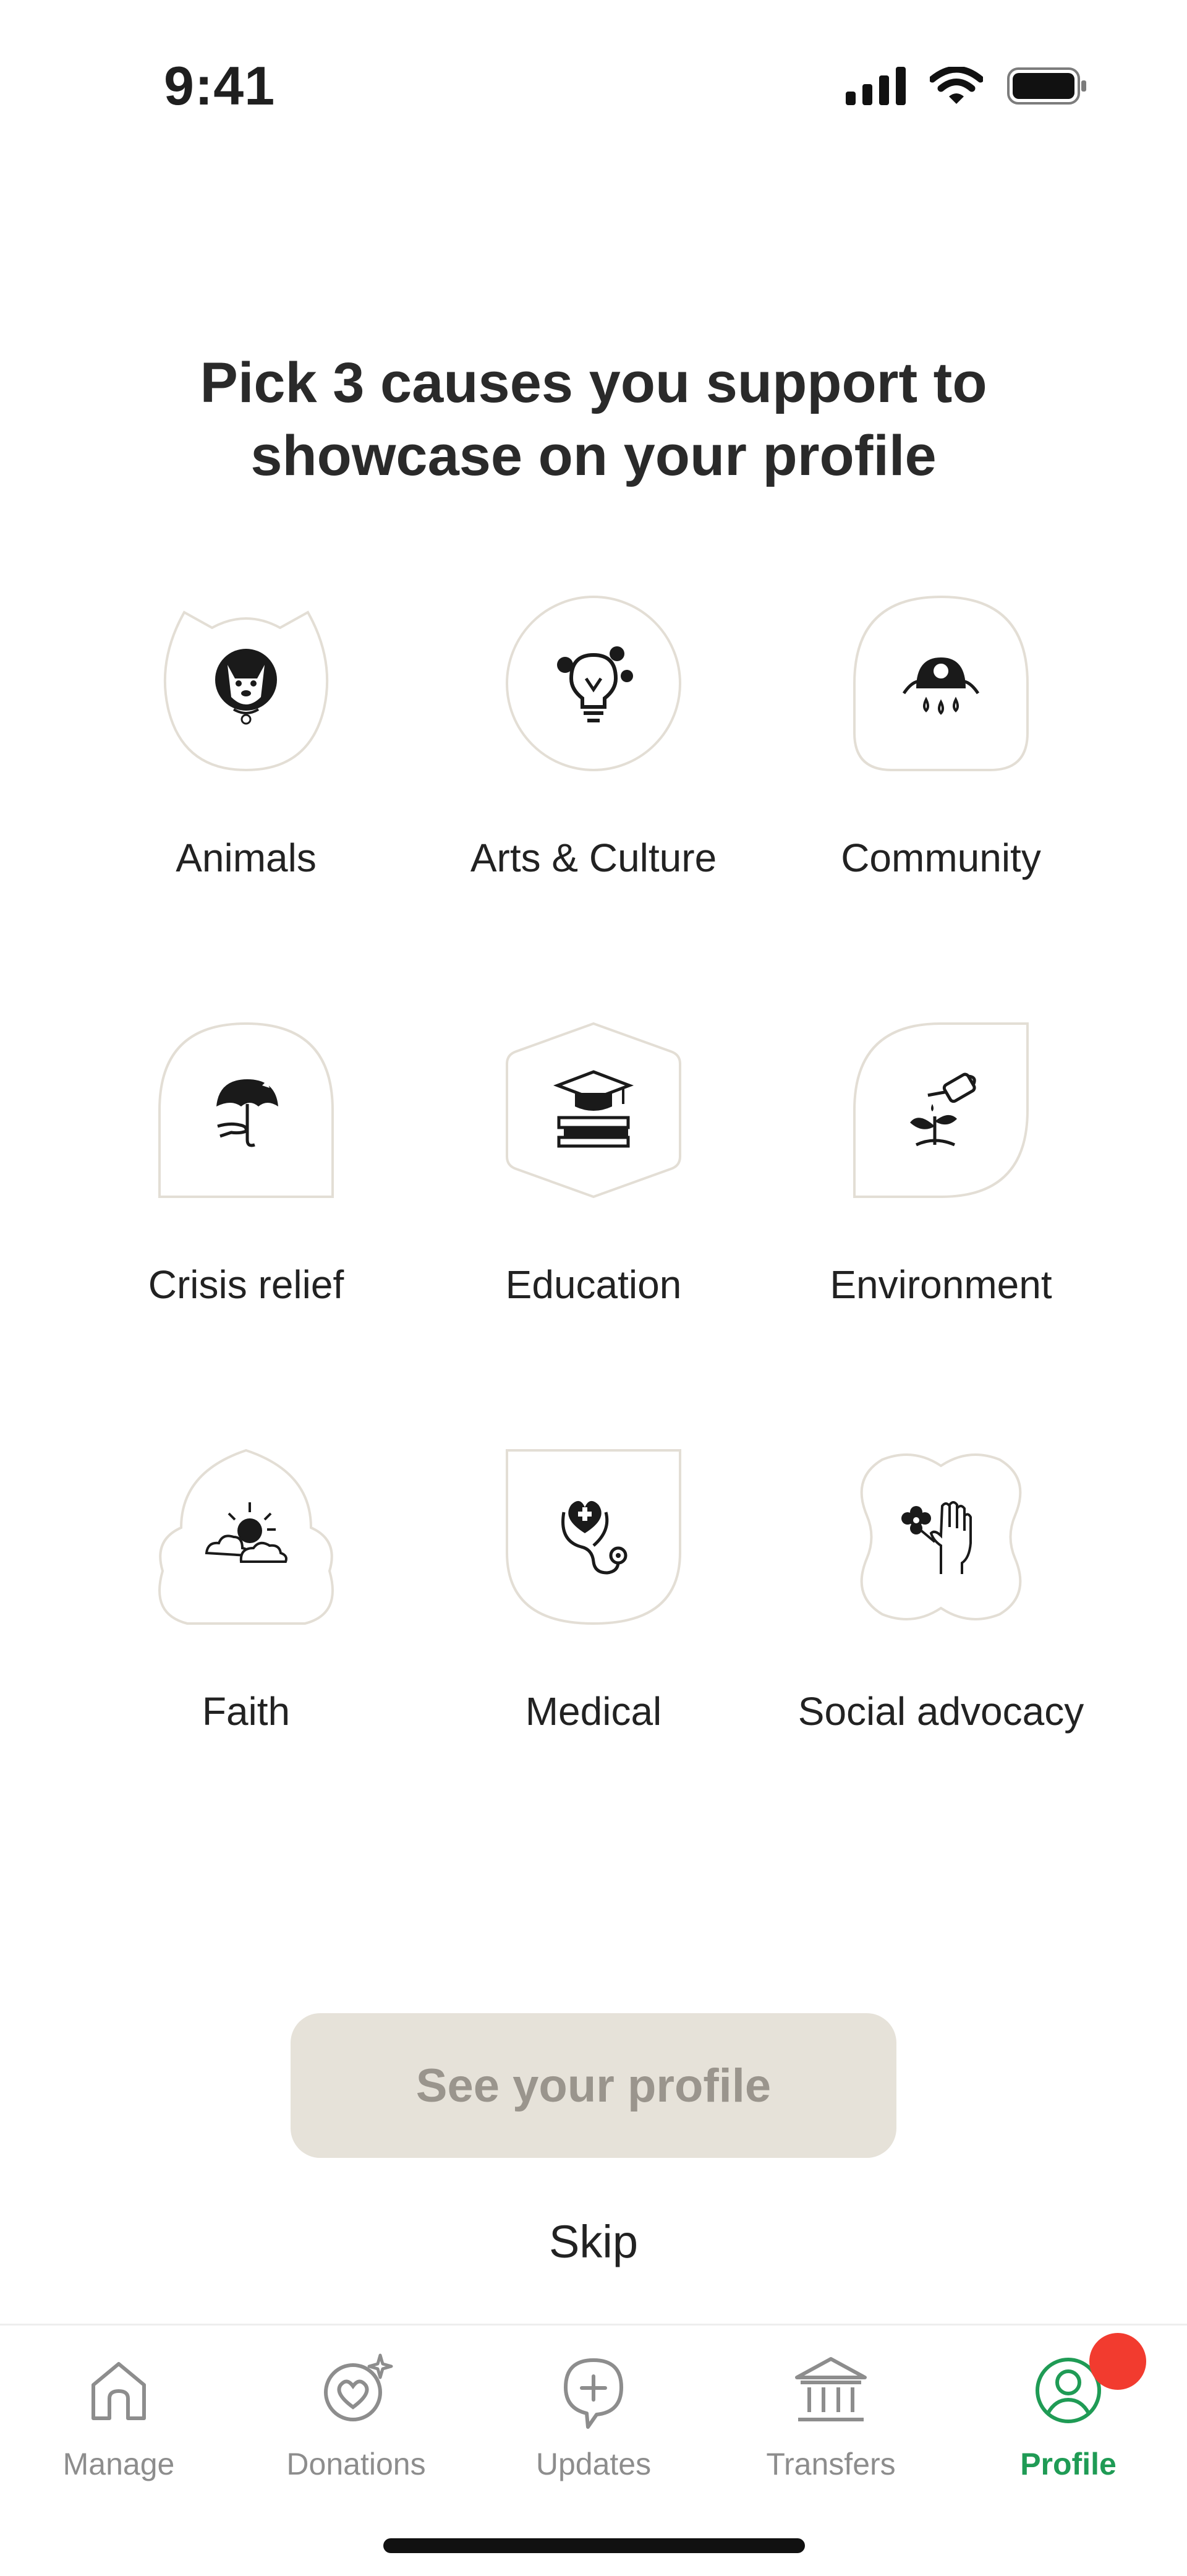  I want to click on wifi-icon, so click(957, 85).